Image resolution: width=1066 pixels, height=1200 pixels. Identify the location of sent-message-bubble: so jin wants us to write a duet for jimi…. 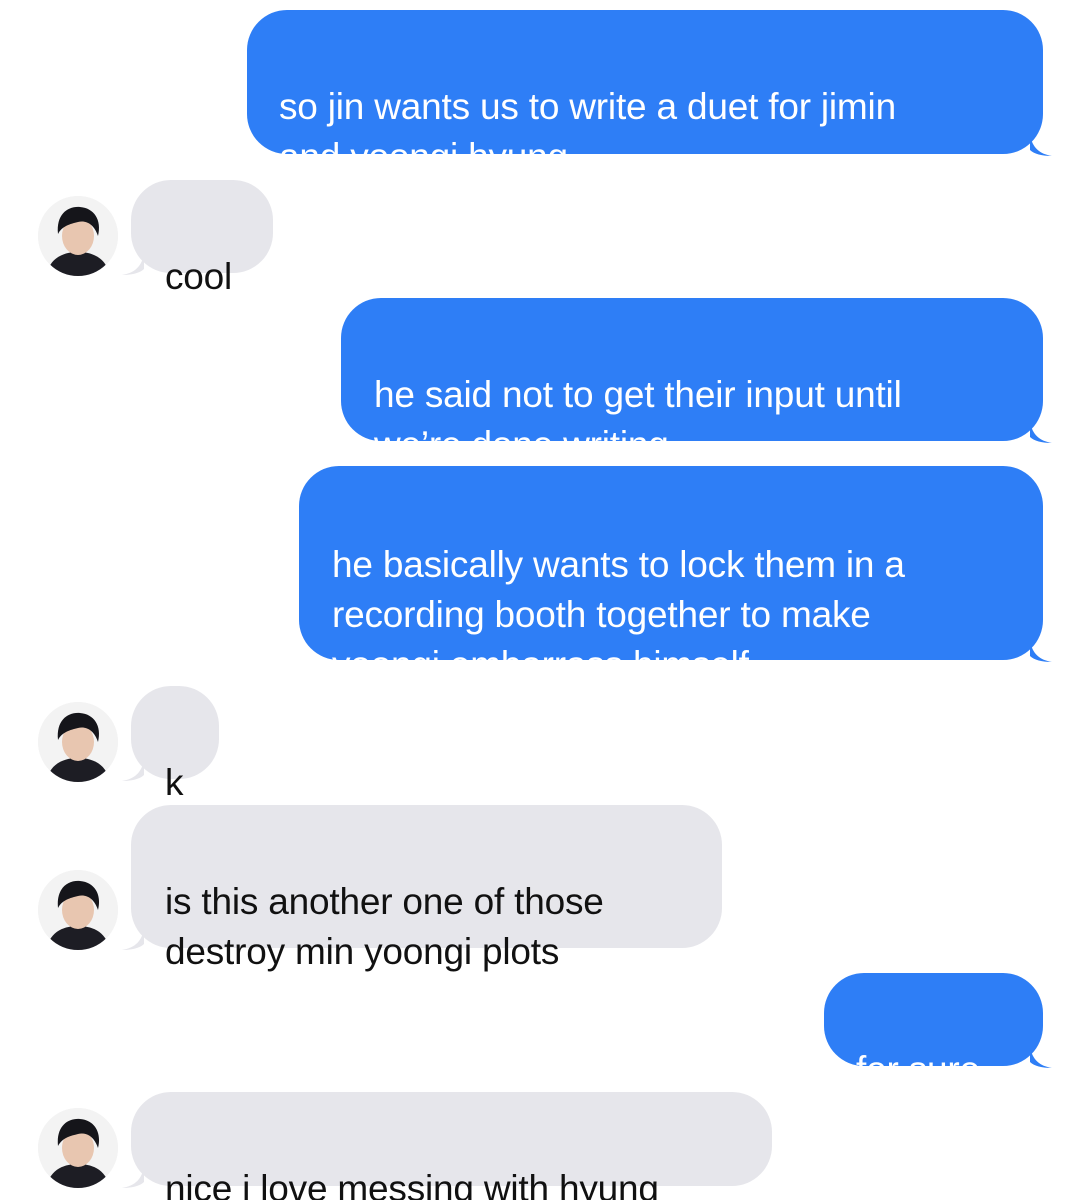
(649, 93).